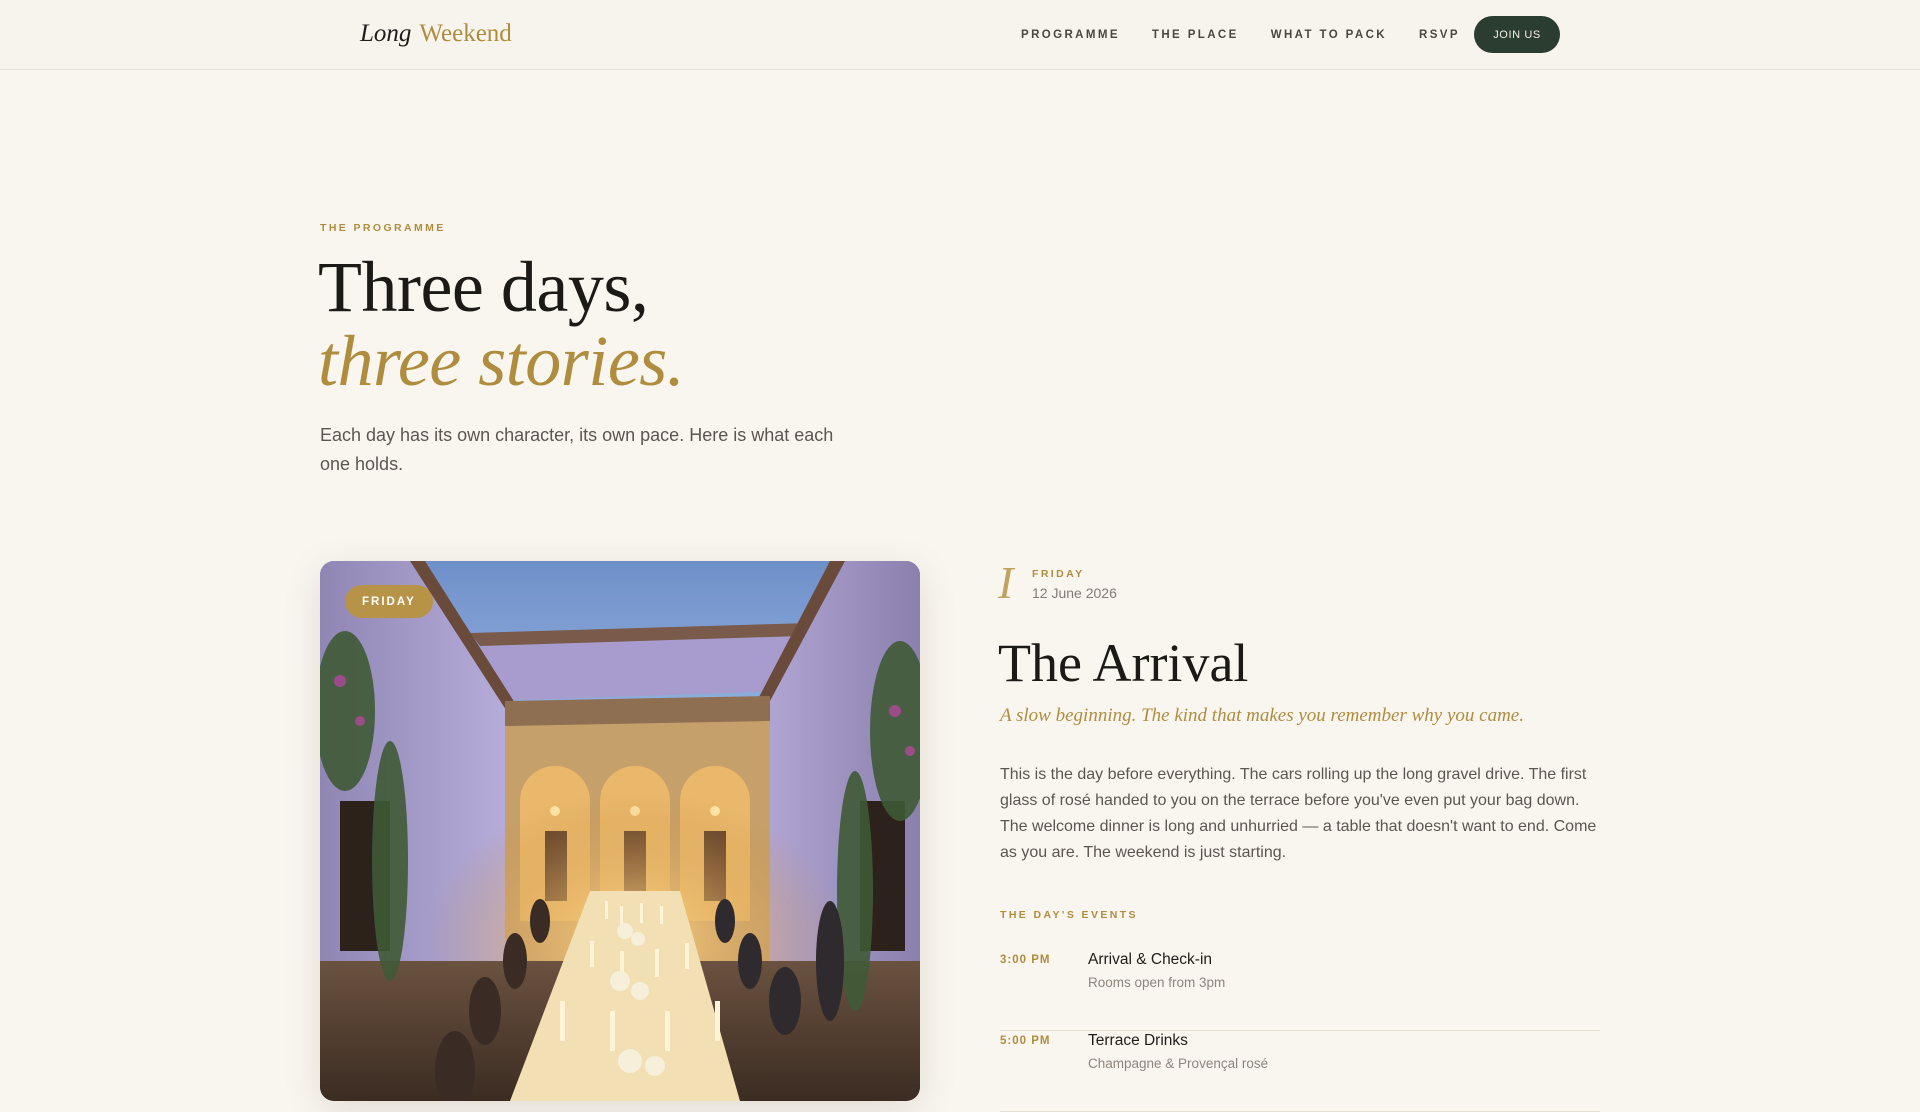 The height and width of the screenshot is (1112, 1920). I want to click on logo-word-weekend: Weekend, so click(465, 33).